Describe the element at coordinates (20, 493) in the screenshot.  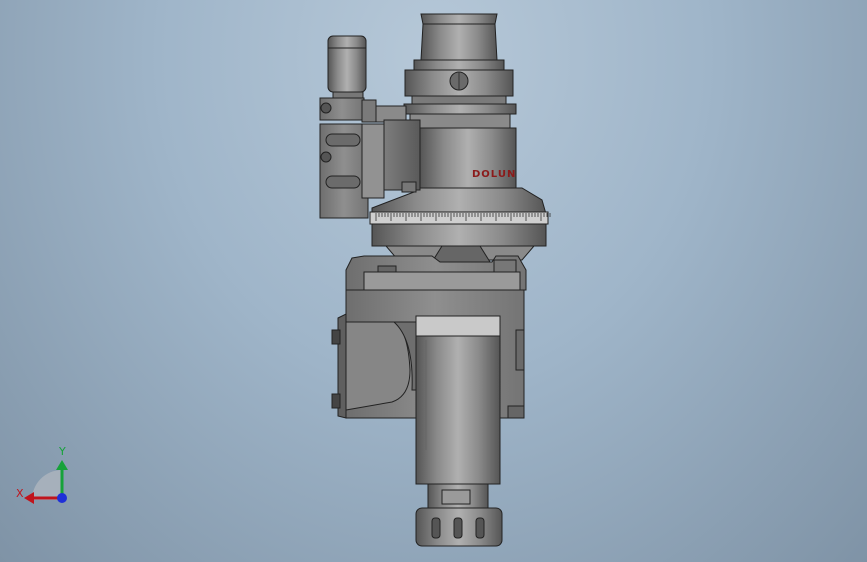
I see `x-axis-label: X` at that location.